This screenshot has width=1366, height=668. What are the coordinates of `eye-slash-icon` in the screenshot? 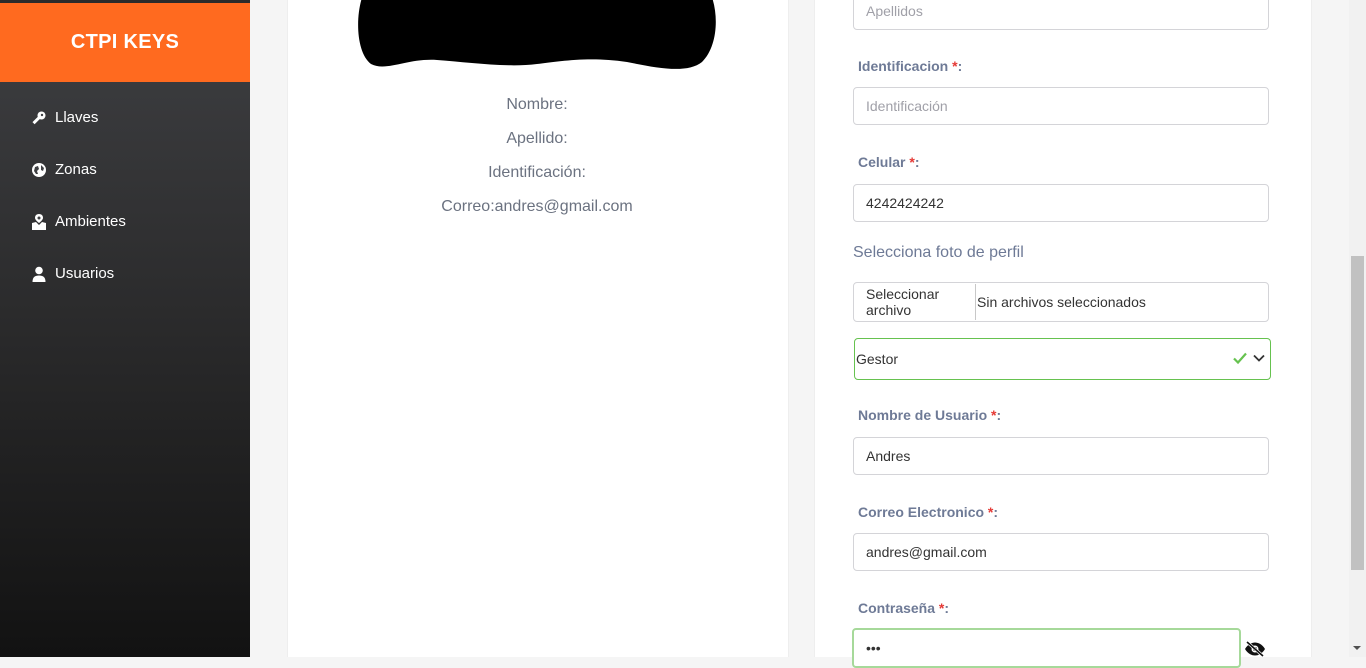 It's located at (1255, 649).